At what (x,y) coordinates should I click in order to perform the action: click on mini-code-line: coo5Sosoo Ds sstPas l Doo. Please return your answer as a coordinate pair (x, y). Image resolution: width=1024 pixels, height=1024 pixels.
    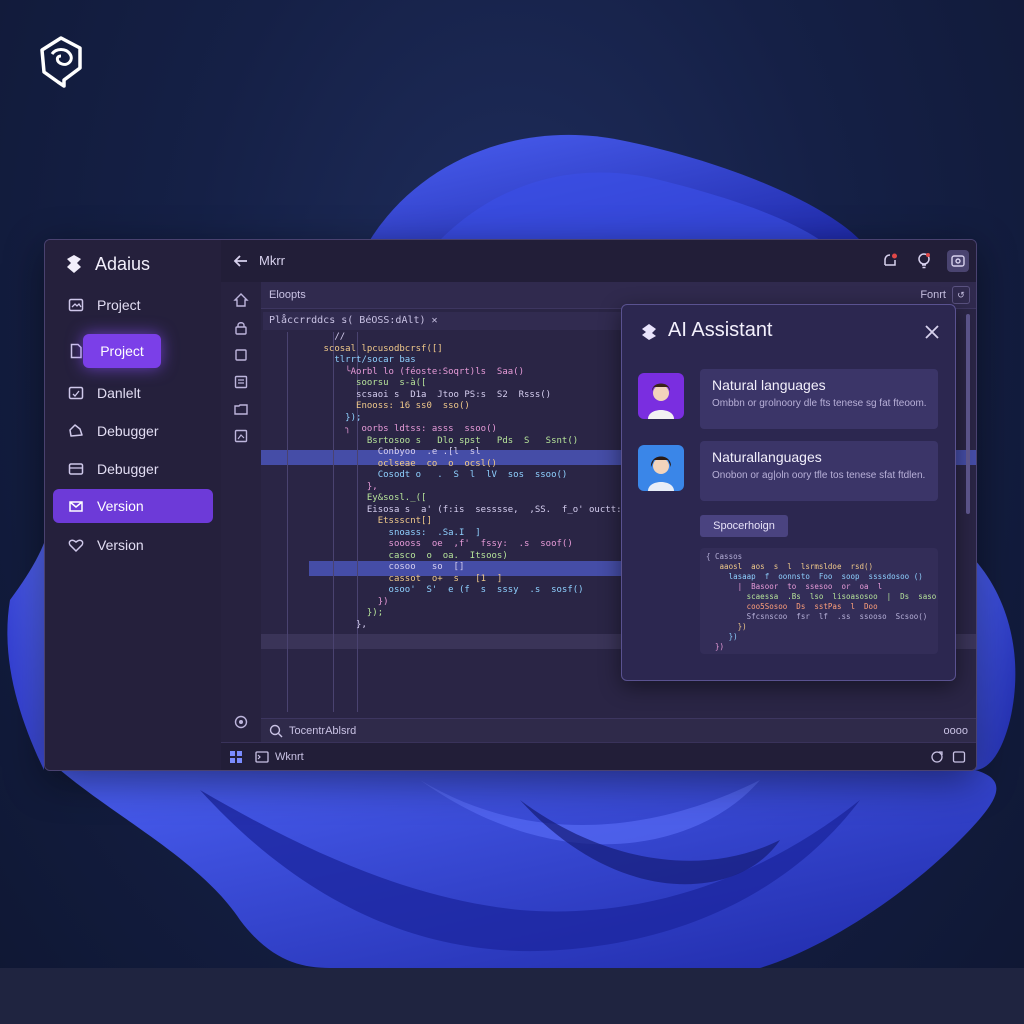
    Looking at the image, I should click on (792, 606).